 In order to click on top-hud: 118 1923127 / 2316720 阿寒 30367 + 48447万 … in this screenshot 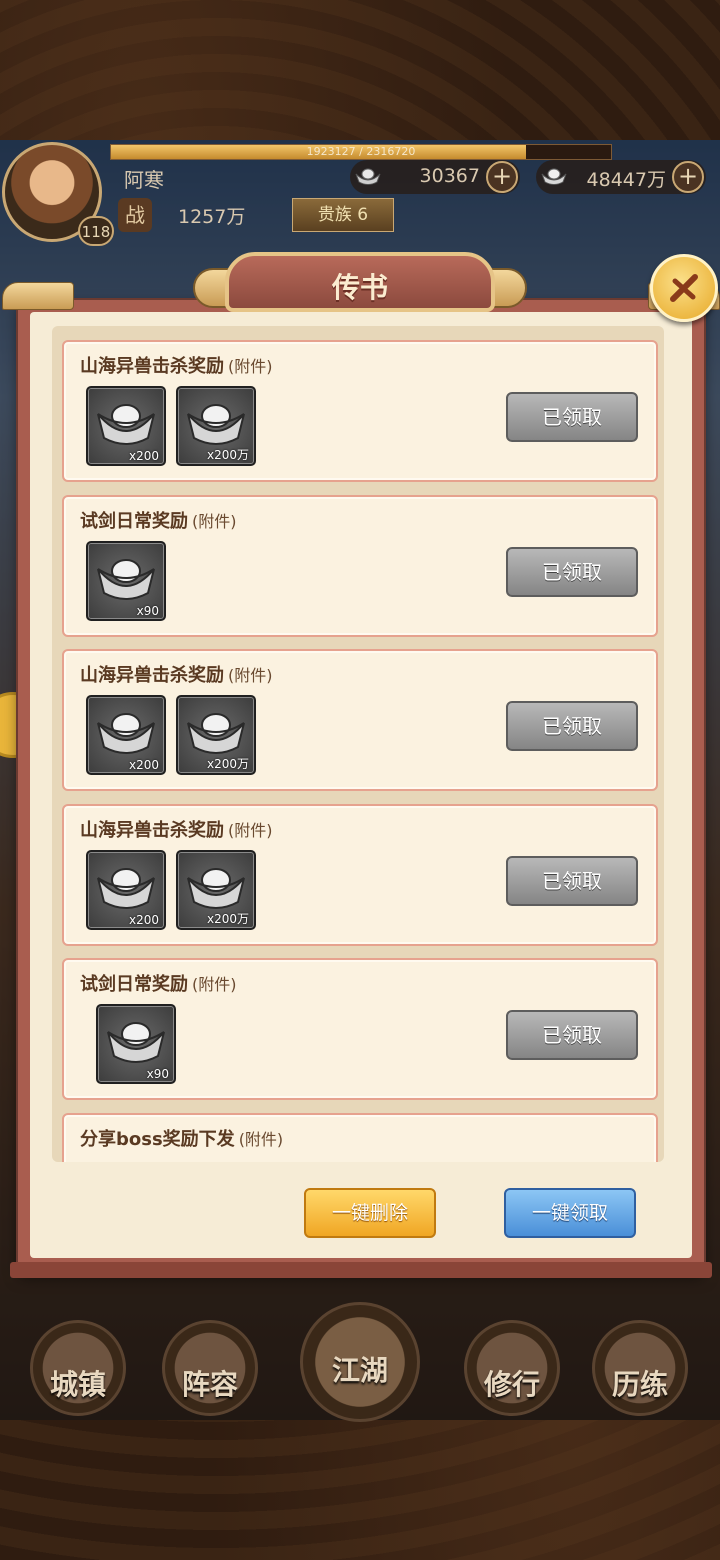, I will do `click(360, 193)`.